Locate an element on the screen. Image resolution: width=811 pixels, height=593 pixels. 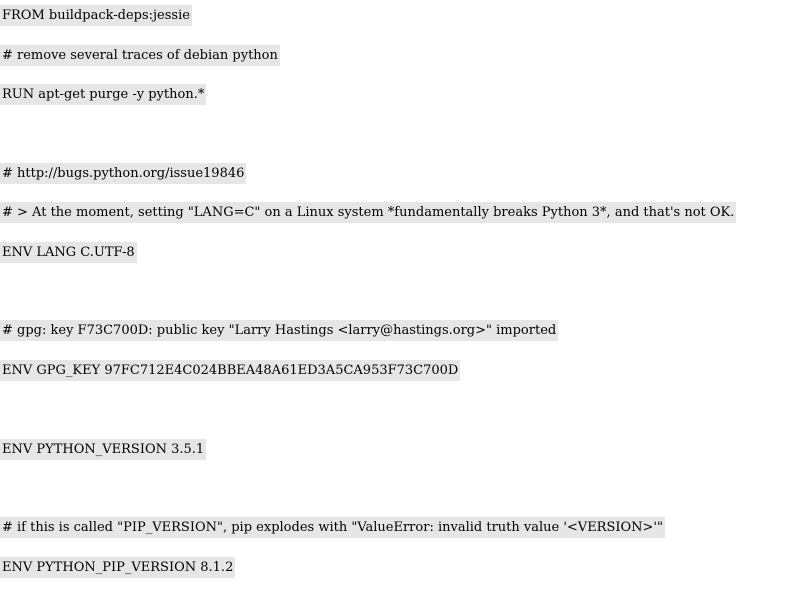
code-line-env-pip-version: ENV PYTHON_PIP_VERSION 8.1.2 is located at coordinates (118, 567).